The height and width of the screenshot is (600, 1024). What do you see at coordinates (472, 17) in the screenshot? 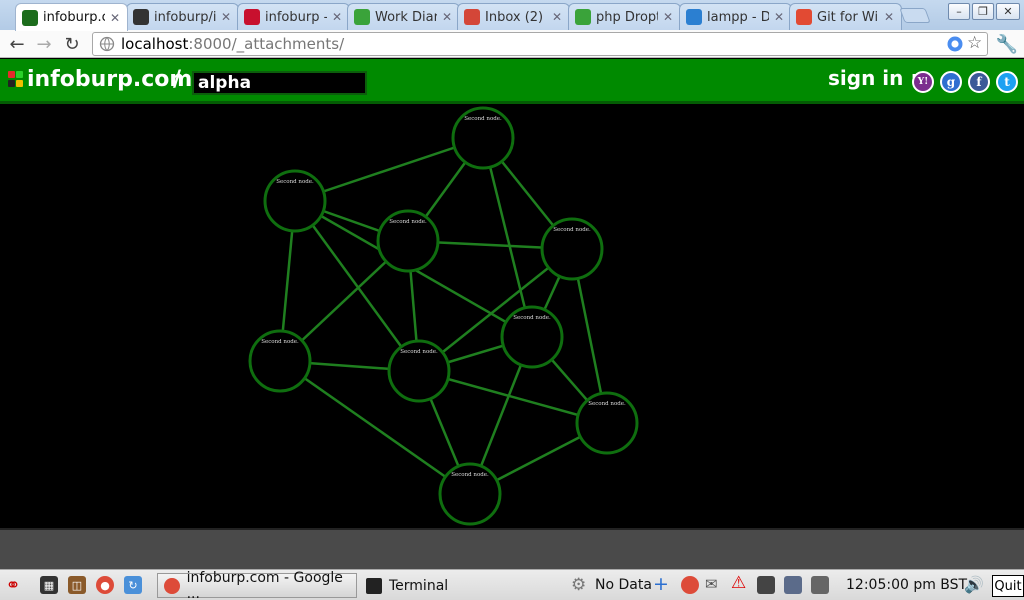
I see `gmail-icon` at bounding box center [472, 17].